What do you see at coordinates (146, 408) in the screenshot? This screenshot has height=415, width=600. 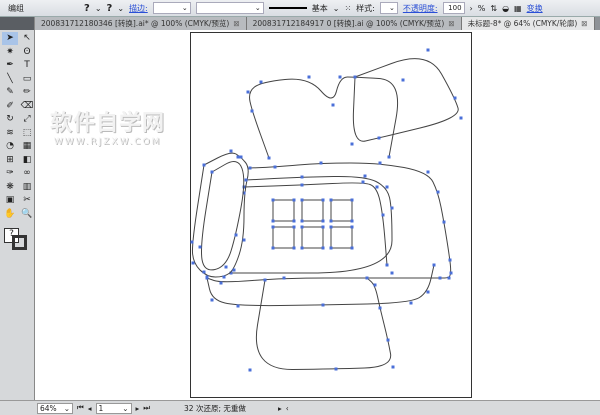 I see `last-artboard-icon: ⏭` at bounding box center [146, 408].